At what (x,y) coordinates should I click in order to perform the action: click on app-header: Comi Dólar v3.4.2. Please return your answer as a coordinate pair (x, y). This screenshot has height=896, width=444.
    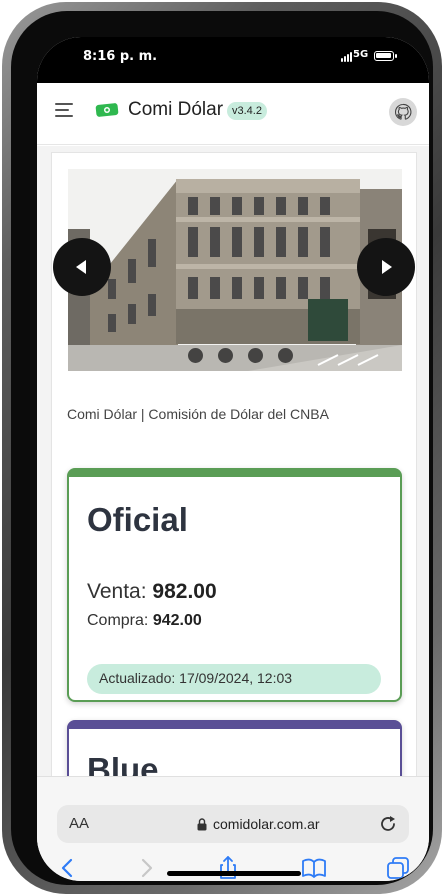
    Looking at the image, I should click on (233, 114).